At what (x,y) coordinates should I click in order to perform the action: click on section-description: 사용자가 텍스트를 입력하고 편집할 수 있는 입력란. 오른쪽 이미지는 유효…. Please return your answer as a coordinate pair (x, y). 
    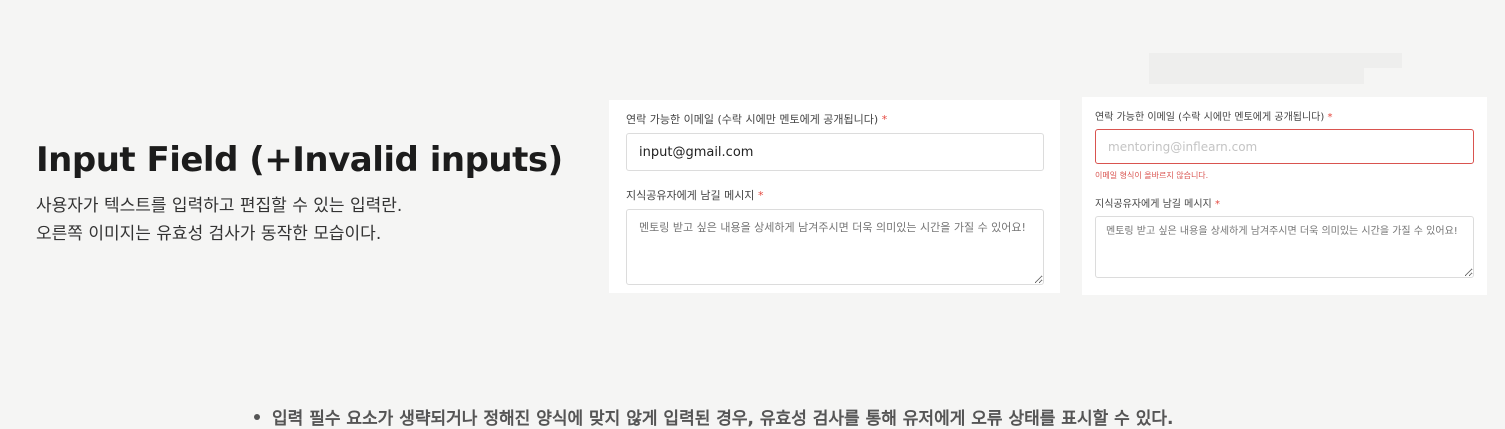
    Looking at the image, I should click on (316, 220).